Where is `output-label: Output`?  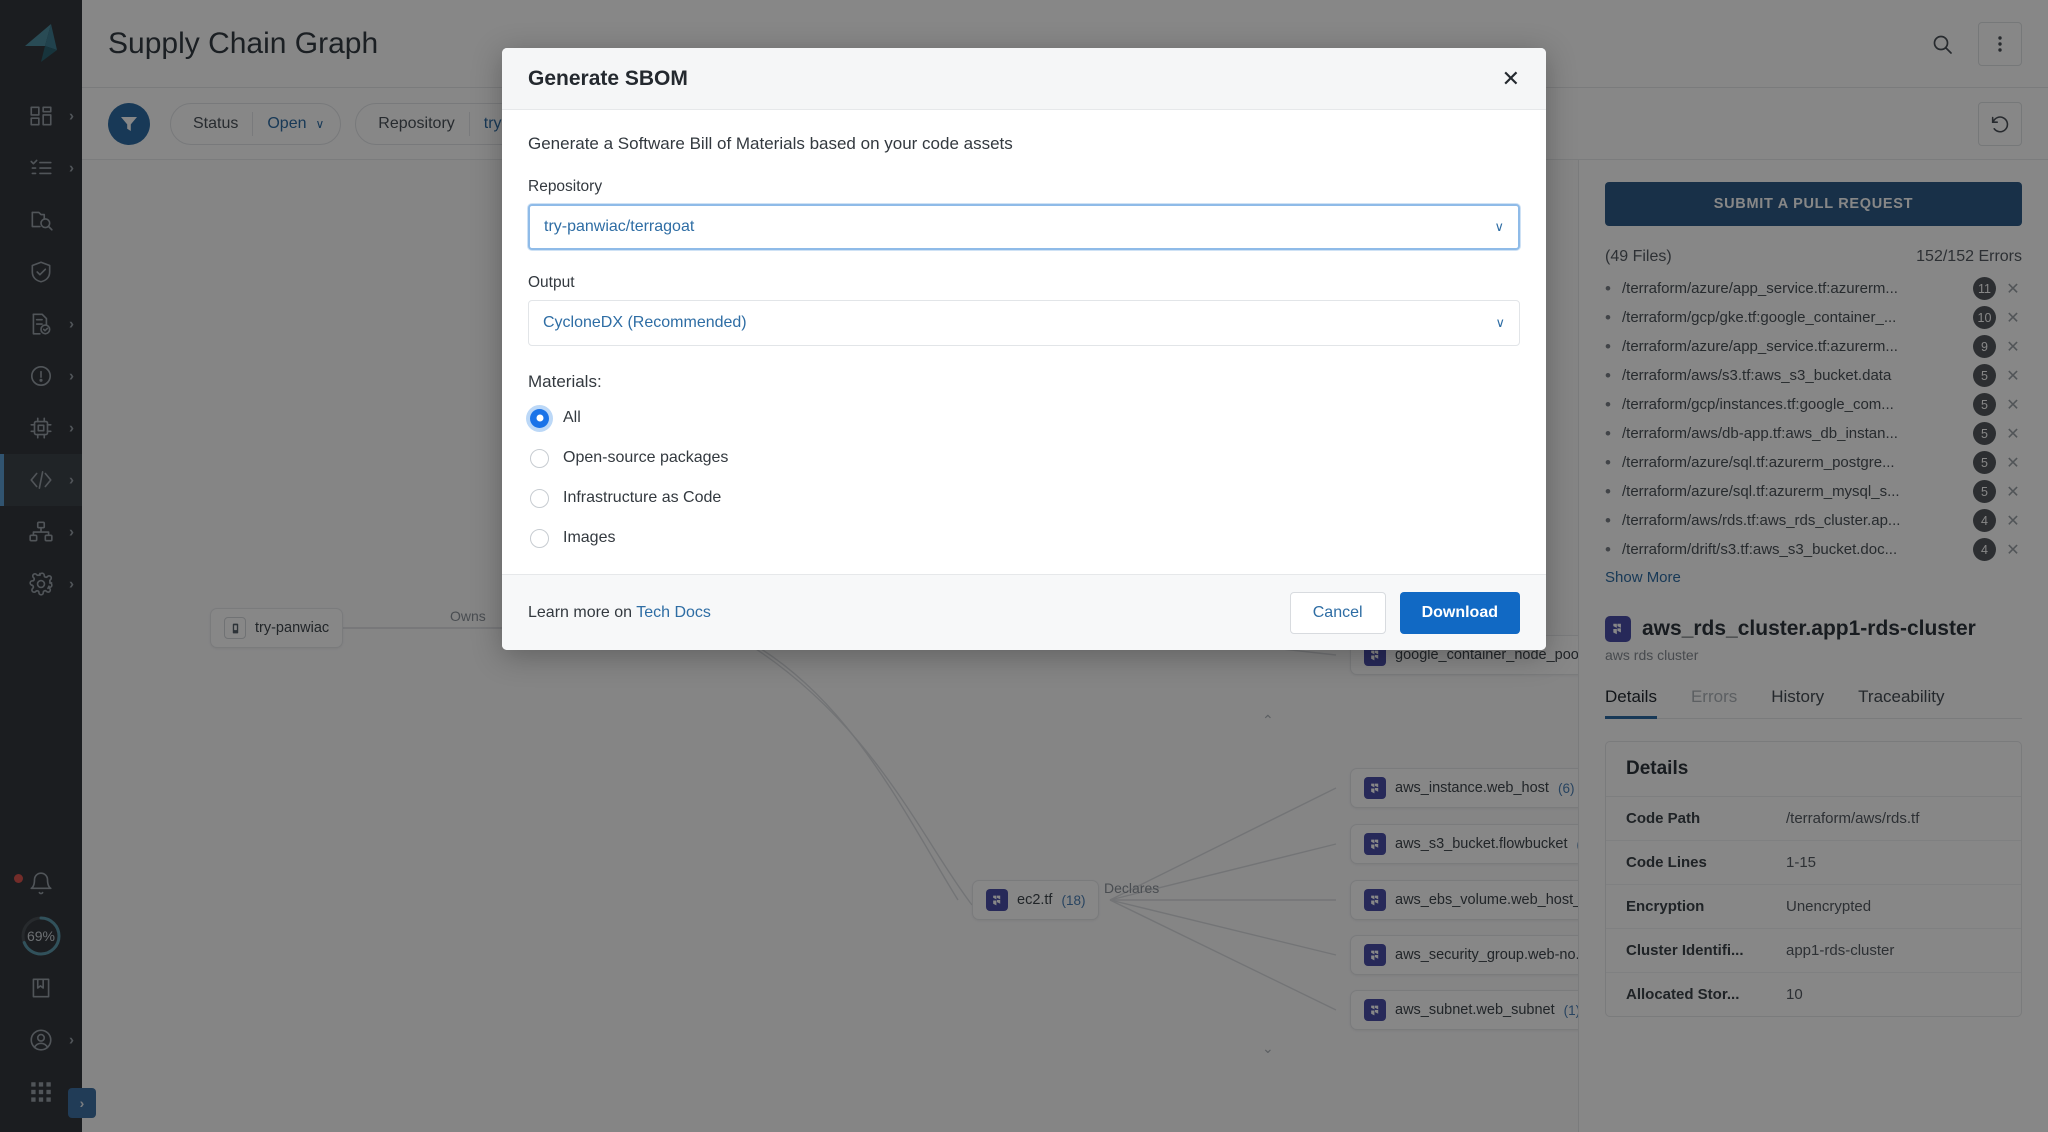
output-label: Output is located at coordinates (551, 282).